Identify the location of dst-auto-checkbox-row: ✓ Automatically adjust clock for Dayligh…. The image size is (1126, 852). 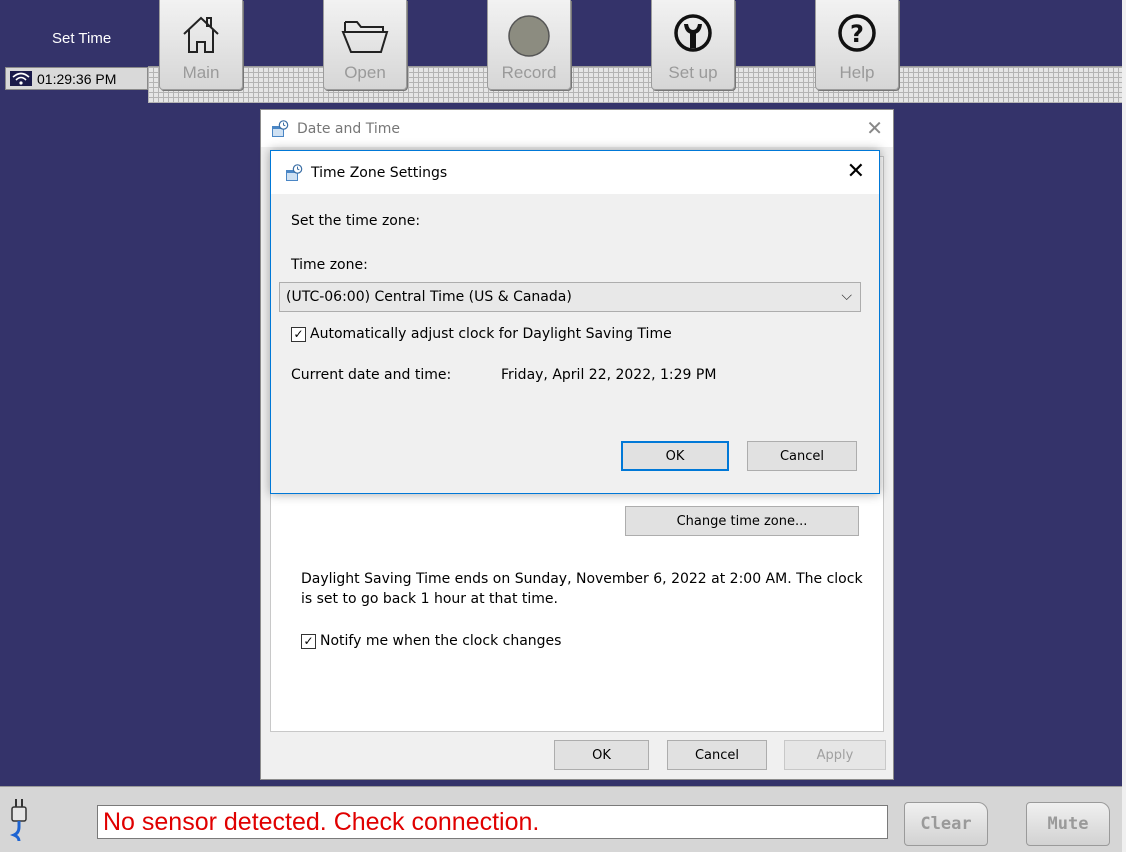
(481, 334).